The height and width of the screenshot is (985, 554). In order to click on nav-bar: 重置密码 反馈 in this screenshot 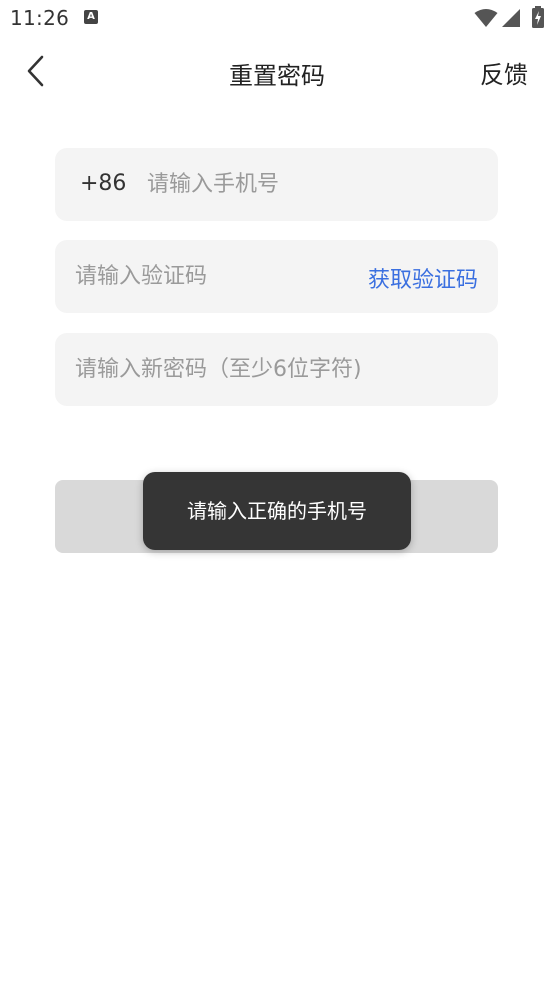, I will do `click(277, 71)`.